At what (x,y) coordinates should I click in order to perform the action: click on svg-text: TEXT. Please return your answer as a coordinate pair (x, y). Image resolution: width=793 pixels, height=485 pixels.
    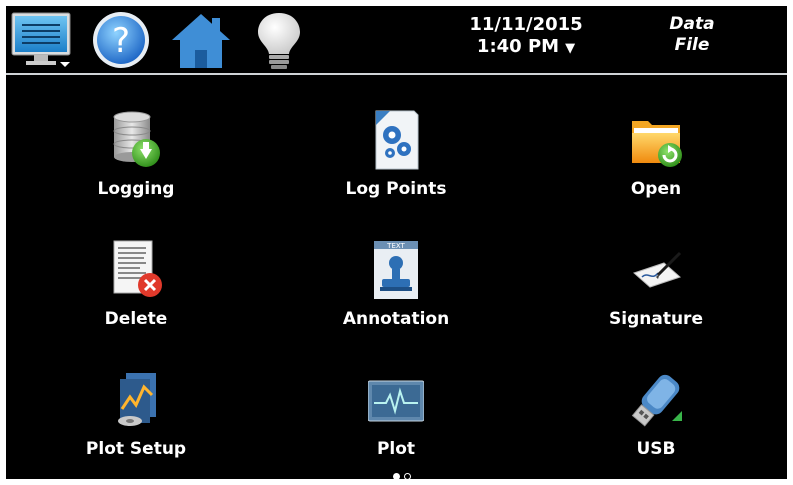
    Looking at the image, I should click on (395, 246).